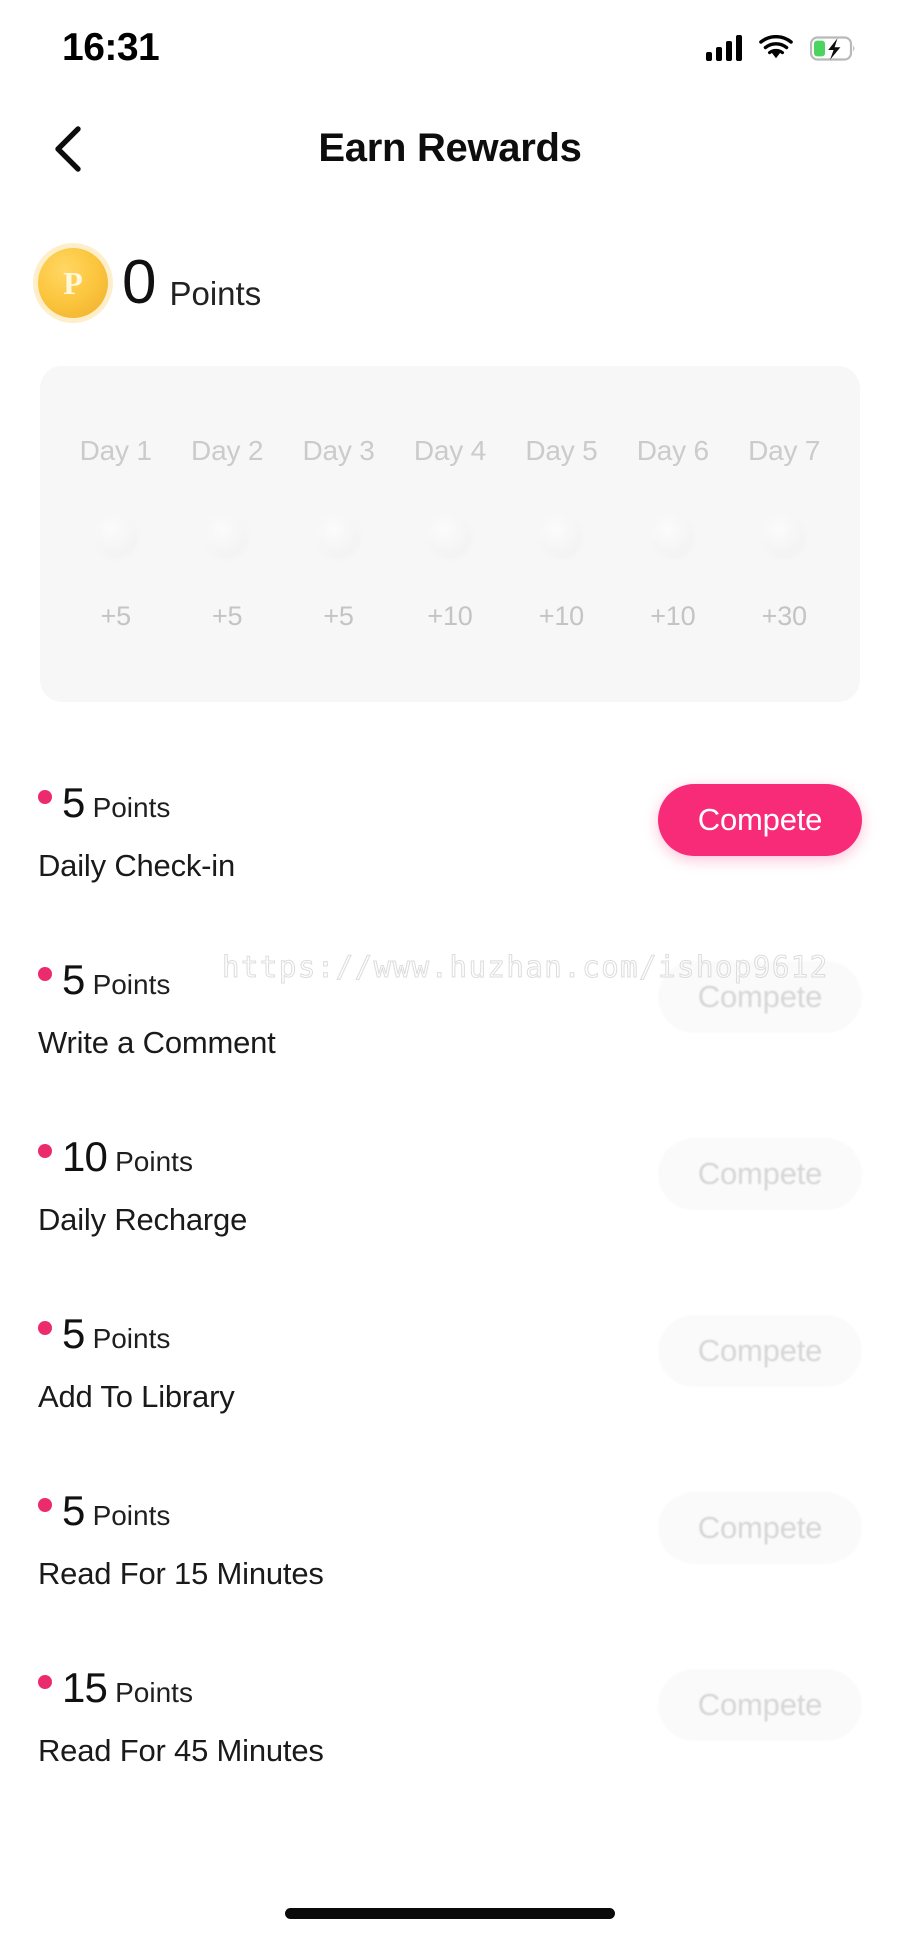 The height and width of the screenshot is (1949, 900). I want to click on nav-bar: Earn Rewards, so click(450, 148).